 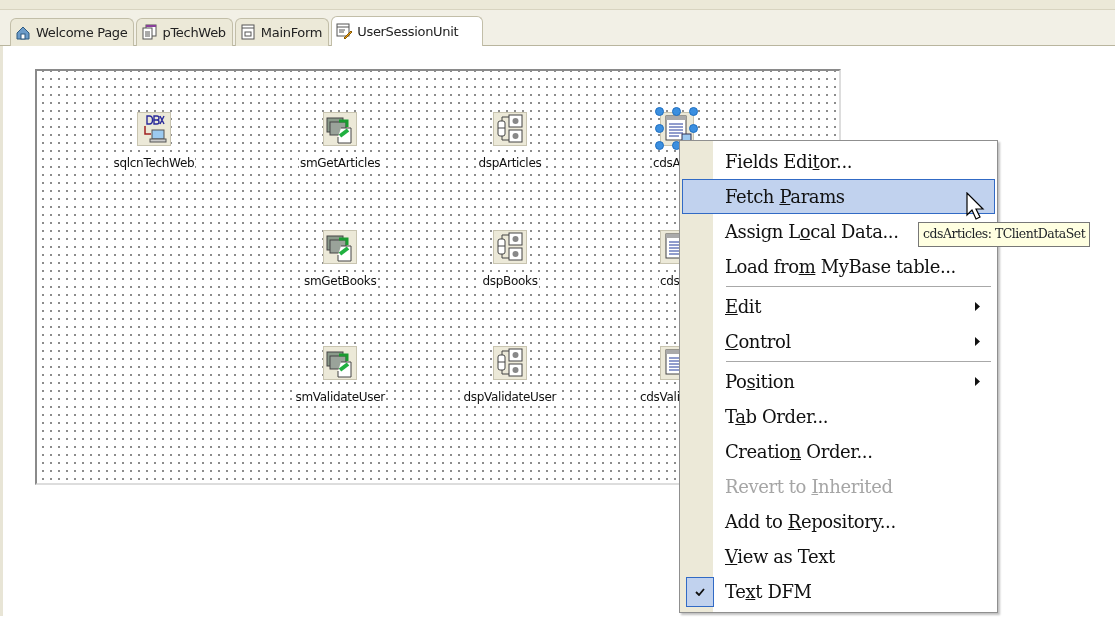 What do you see at coordinates (340, 281) in the screenshot?
I see `component-name: smGetBooks` at bounding box center [340, 281].